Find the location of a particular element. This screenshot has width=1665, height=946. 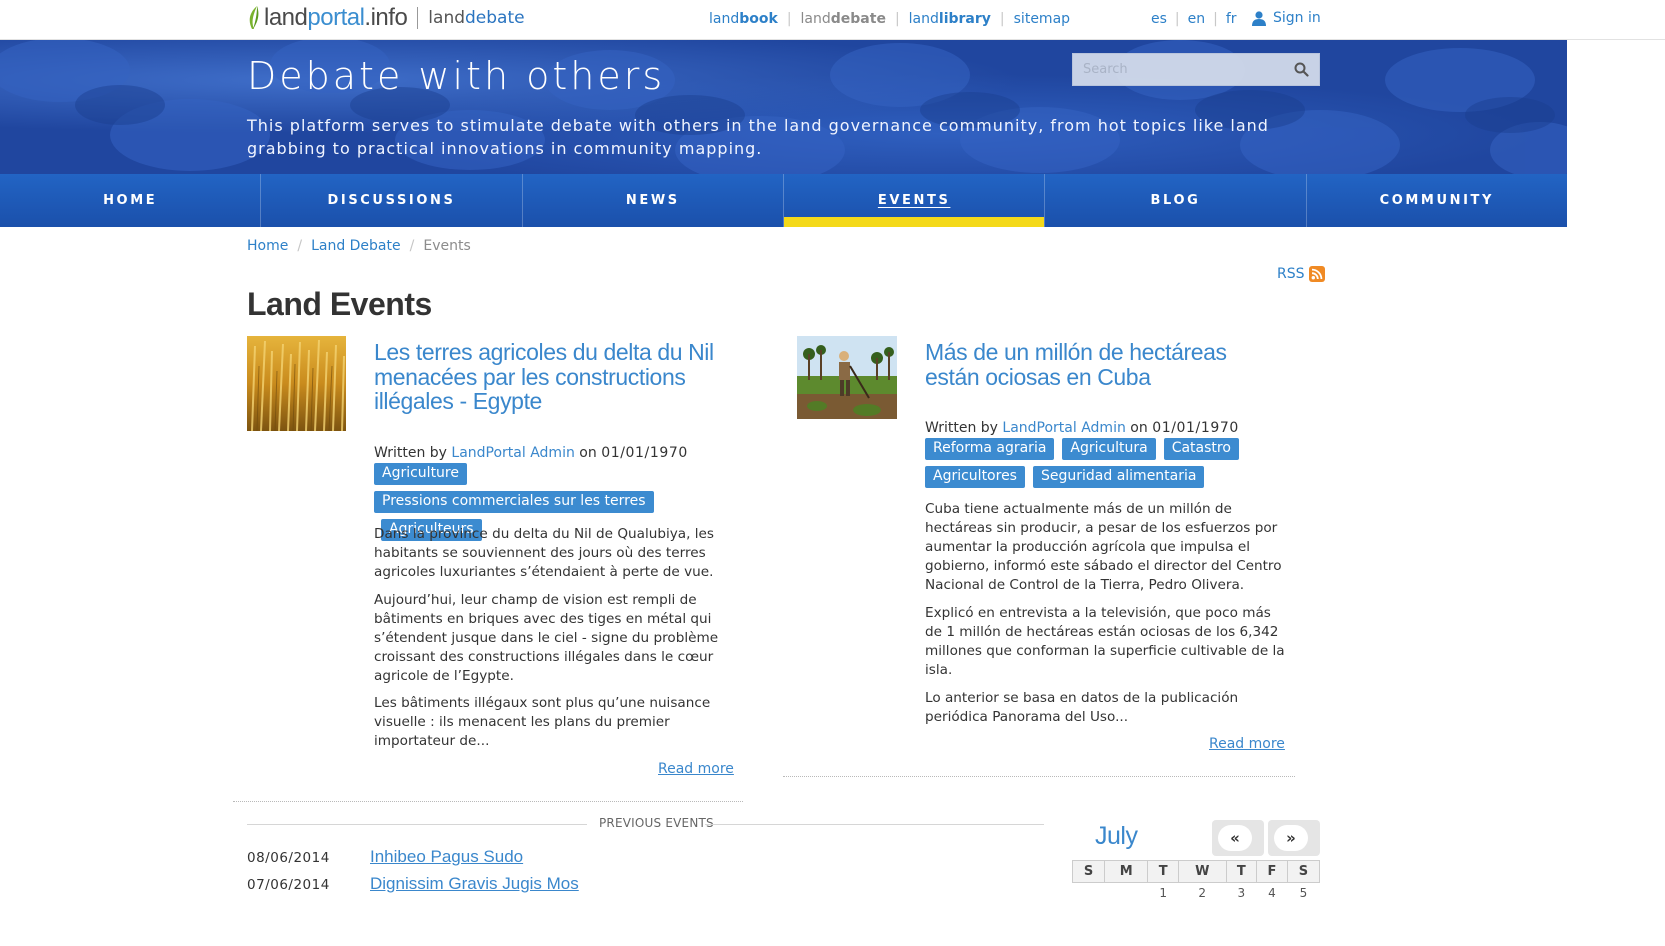

calendar-day: 3 is located at coordinates (1241, 893).